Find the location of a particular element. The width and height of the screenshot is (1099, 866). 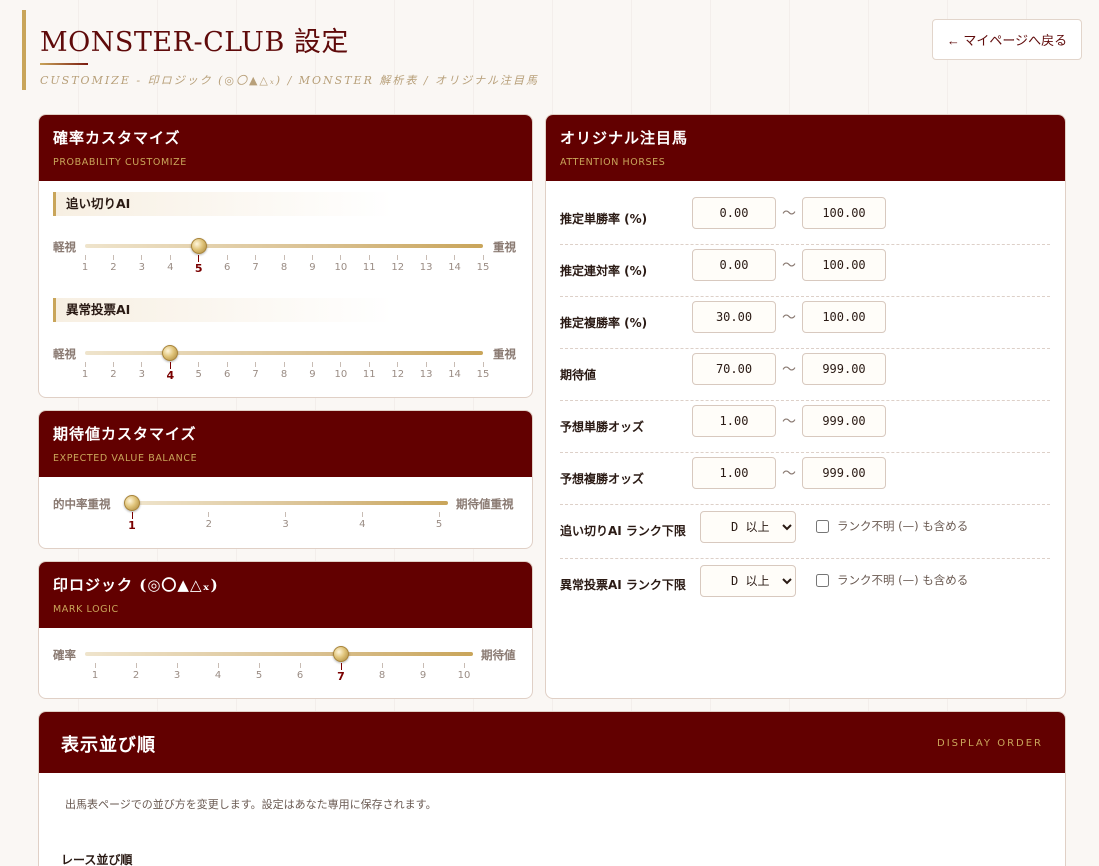

range-row: 予想単勝オッズ 〜 is located at coordinates (805, 427).